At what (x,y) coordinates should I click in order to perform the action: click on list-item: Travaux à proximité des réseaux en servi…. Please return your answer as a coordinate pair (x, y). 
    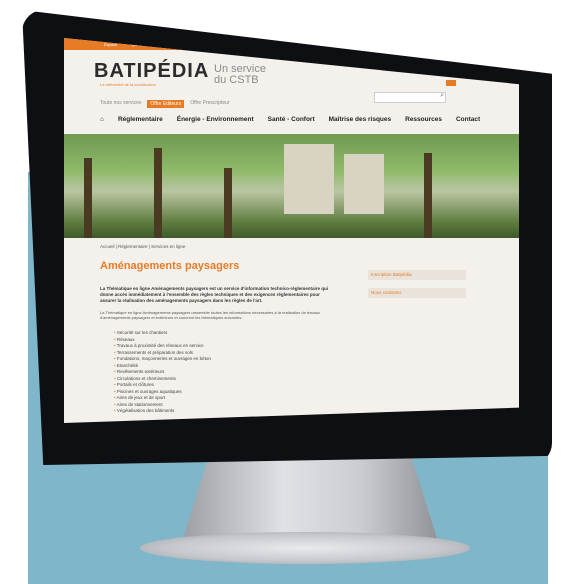
    Looking at the image, I should click on (162, 346).